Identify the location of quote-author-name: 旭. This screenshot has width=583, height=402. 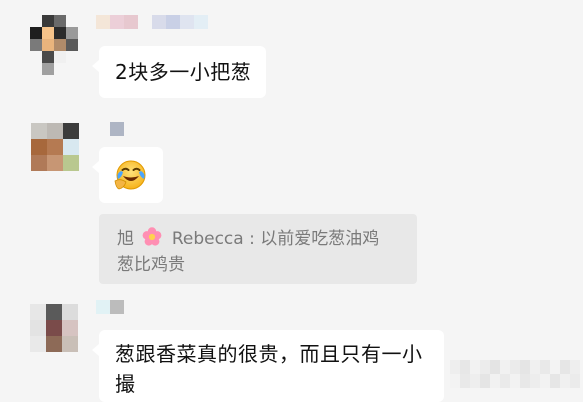
(125, 239).